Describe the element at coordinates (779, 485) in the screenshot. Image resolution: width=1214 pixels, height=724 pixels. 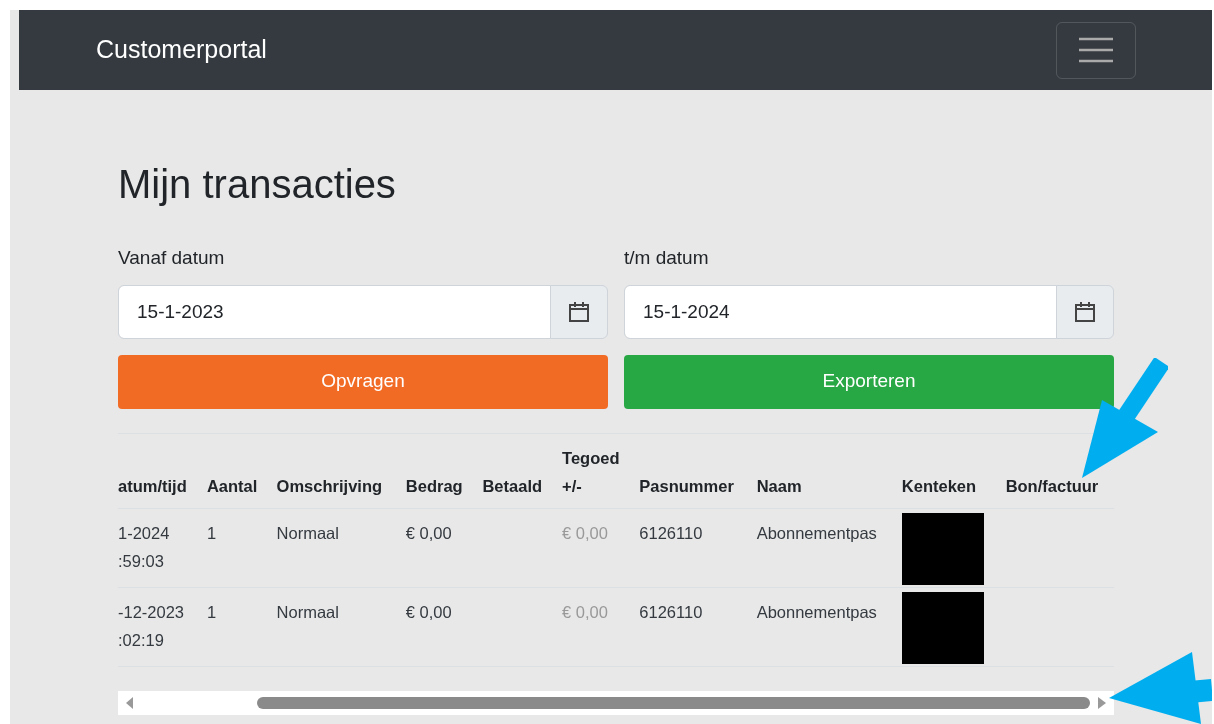
I see `column-header: Naam` at that location.